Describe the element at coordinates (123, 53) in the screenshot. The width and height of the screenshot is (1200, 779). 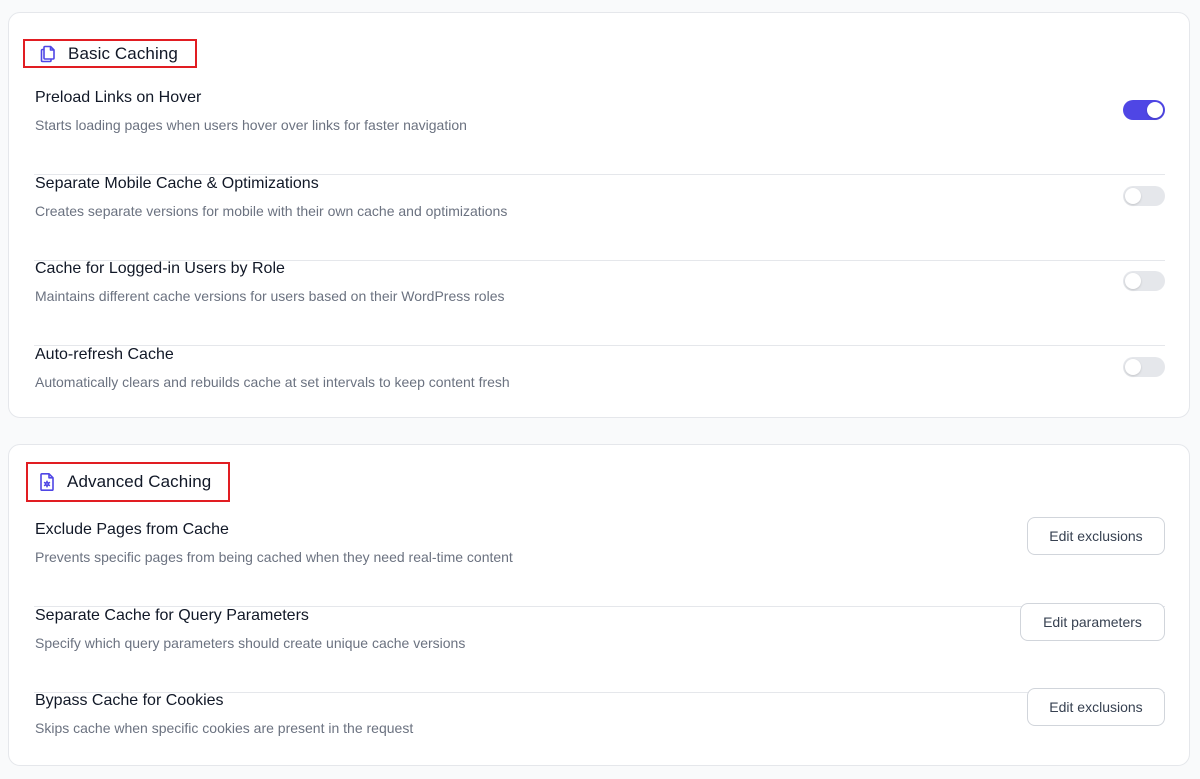
I see `section-title: Basic Caching` at that location.